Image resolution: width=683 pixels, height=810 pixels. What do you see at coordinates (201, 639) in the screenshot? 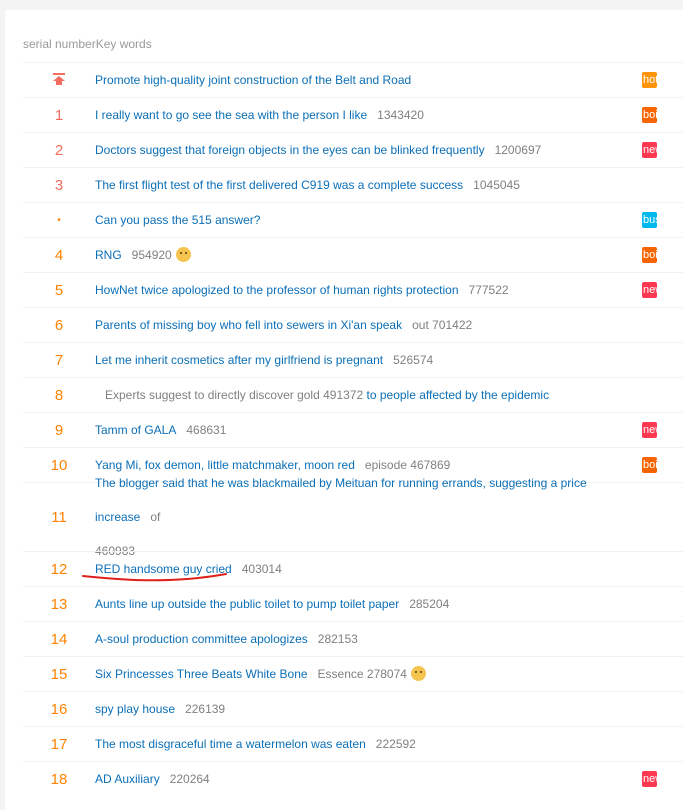
I see `hot-search-link: A-soul production committee apologizes` at bounding box center [201, 639].